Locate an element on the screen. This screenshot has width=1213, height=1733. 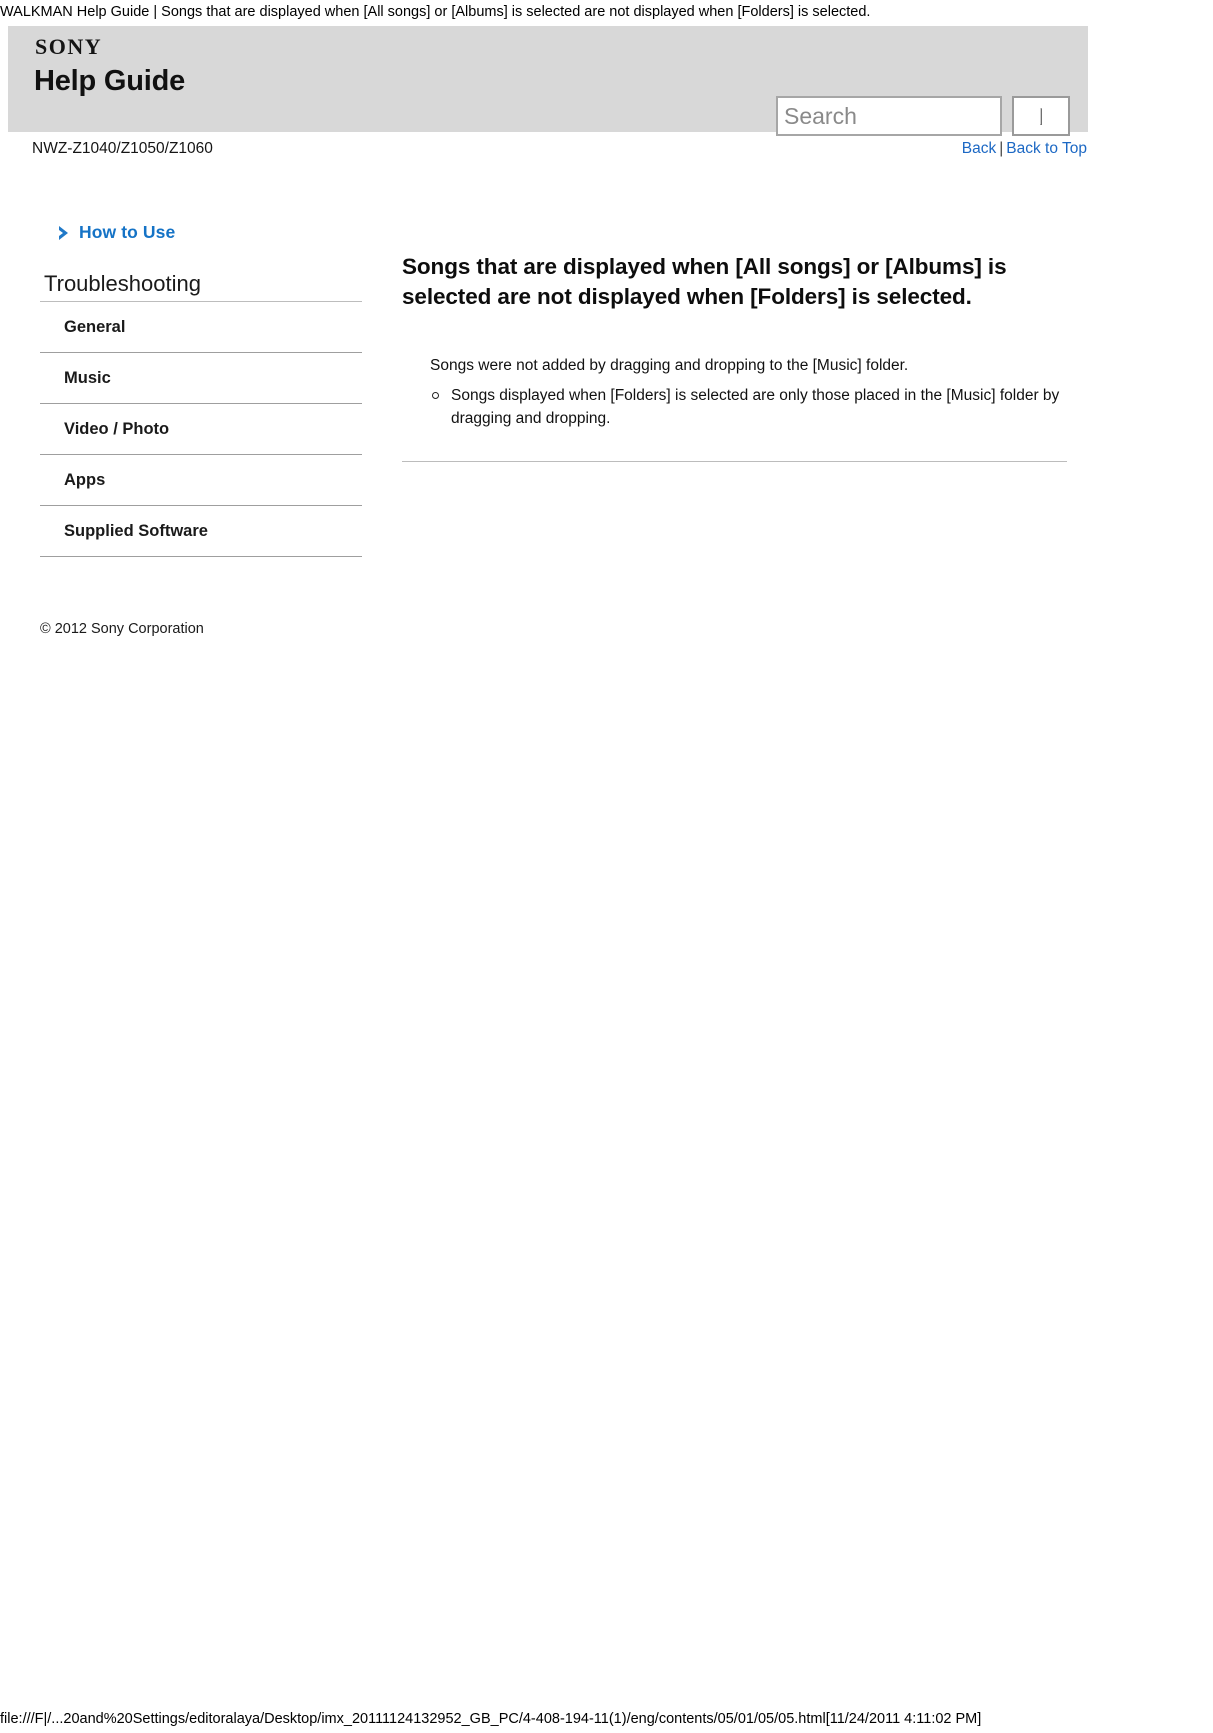
back-to-top-link: Back to Top is located at coordinates (1046, 148).